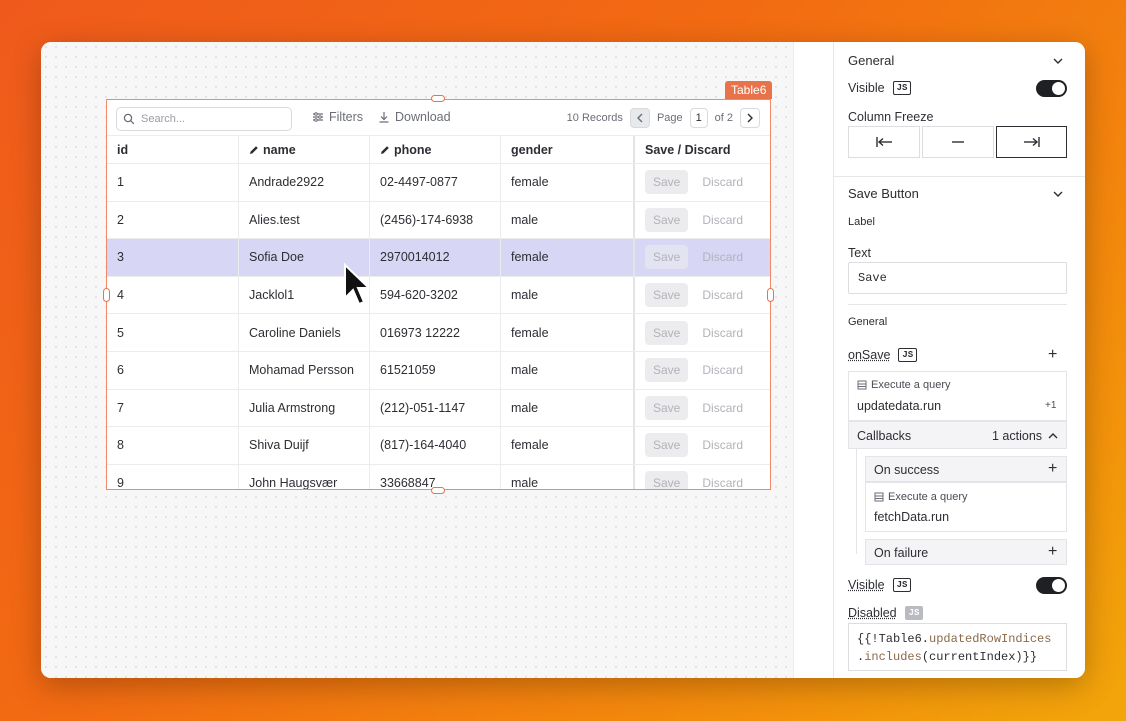 The image size is (1126, 721). What do you see at coordinates (1052, 355) in the screenshot?
I see `add-event-button: +` at bounding box center [1052, 355].